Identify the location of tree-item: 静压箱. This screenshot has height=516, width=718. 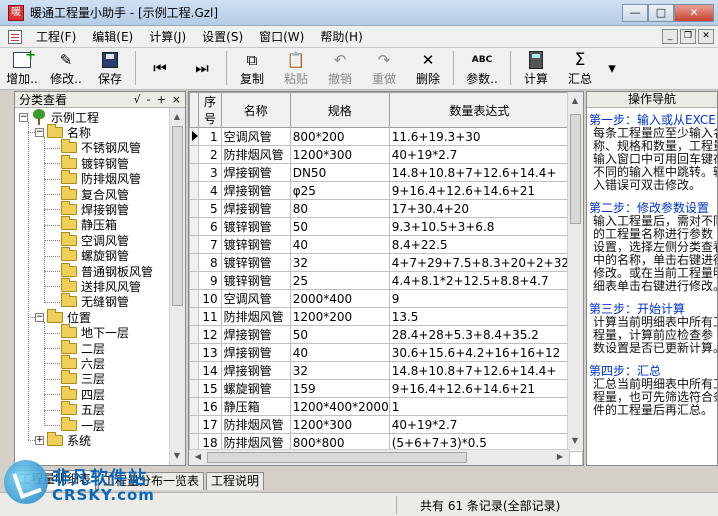
(89, 224).